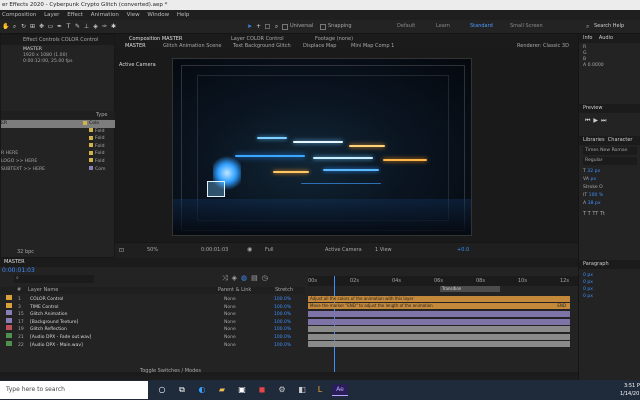 The image size is (640, 400). What do you see at coordinates (58, 154) in the screenshot?
I see `project-item: R HERE Fold` at bounding box center [58, 154].